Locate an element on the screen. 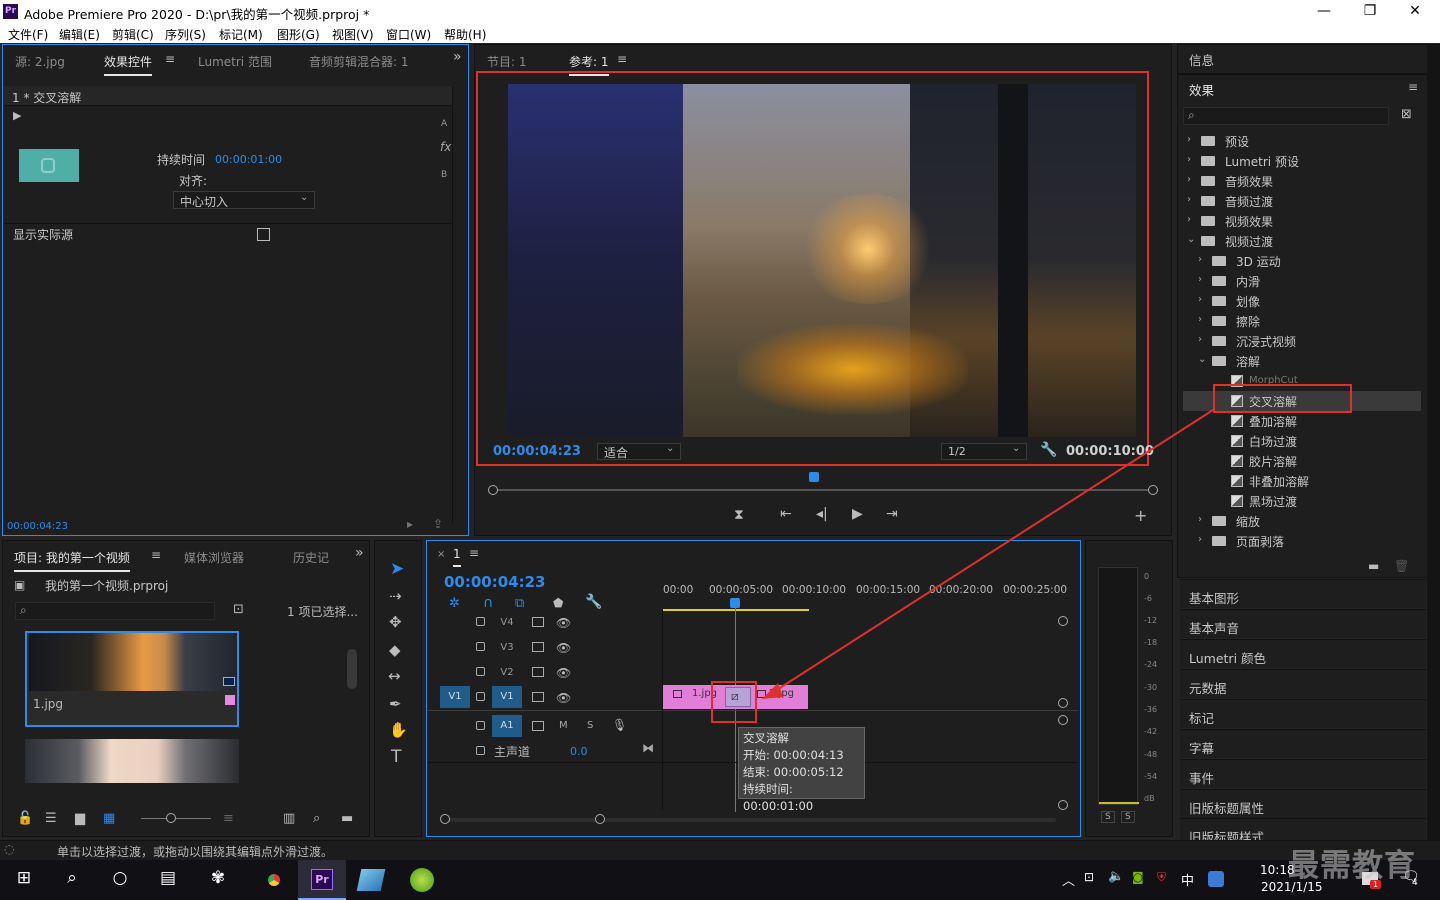 The width and height of the screenshot is (1440, 900). watermark: 最需教育 is located at coordinates (1352, 866).